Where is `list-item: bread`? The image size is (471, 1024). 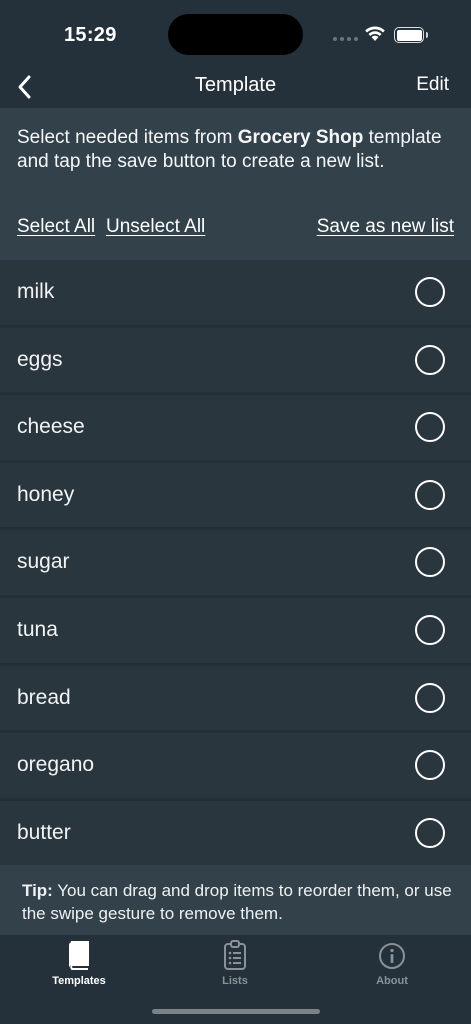 list-item: bread is located at coordinates (235, 699).